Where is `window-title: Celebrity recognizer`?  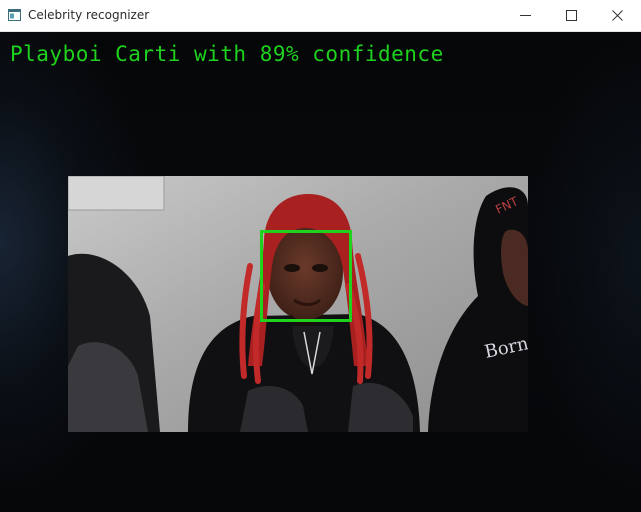
window-title: Celebrity recognizer is located at coordinates (89, 15).